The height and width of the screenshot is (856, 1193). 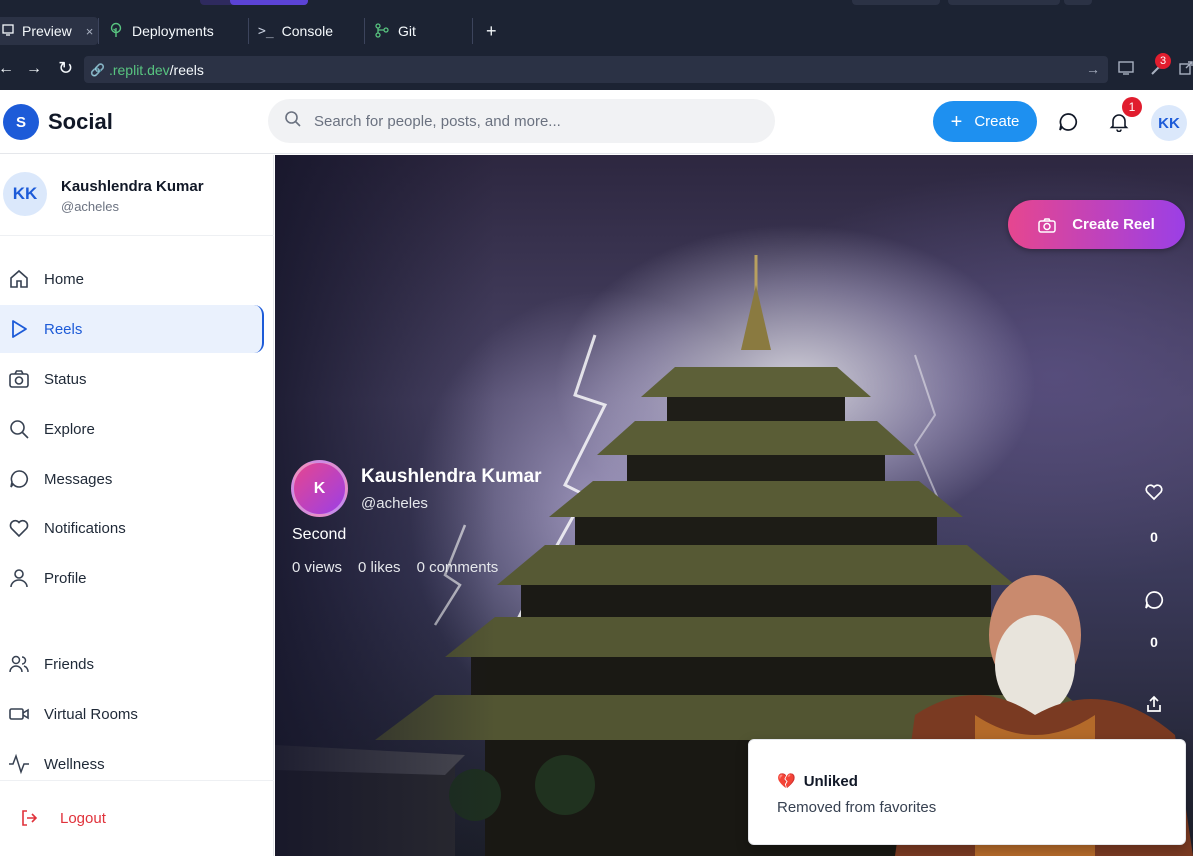 What do you see at coordinates (379, 567) in the screenshot?
I see `likes-count: 0 likes` at bounding box center [379, 567].